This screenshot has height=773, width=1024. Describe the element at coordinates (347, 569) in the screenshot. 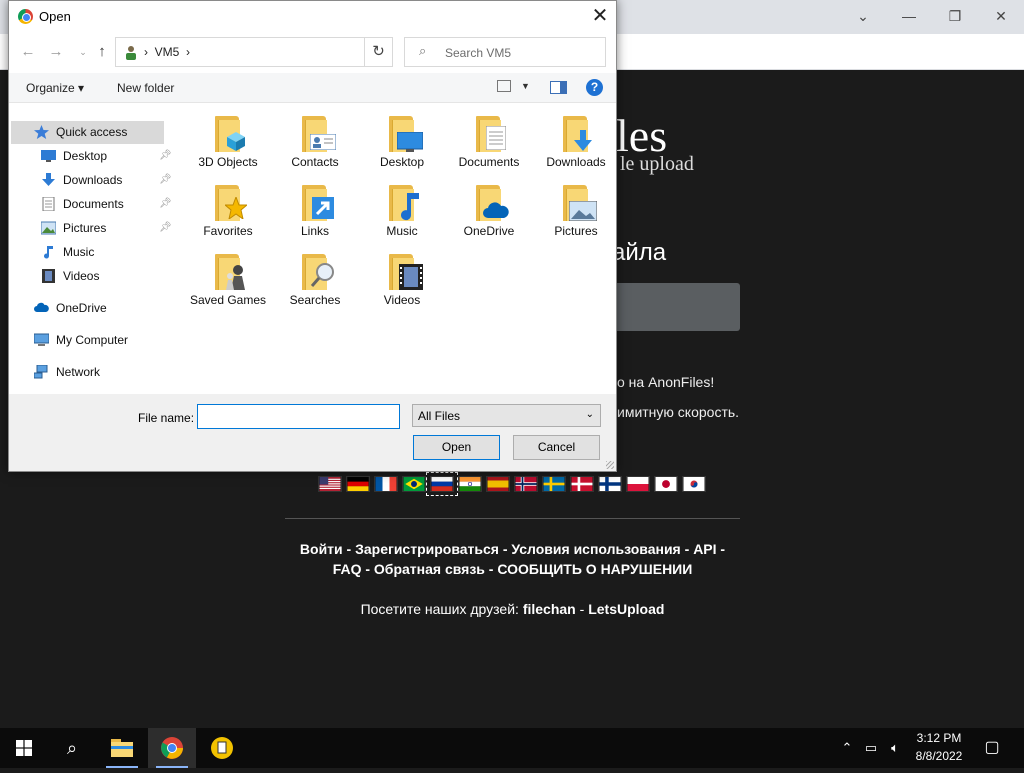

I see `faq-link: FAQ` at that location.